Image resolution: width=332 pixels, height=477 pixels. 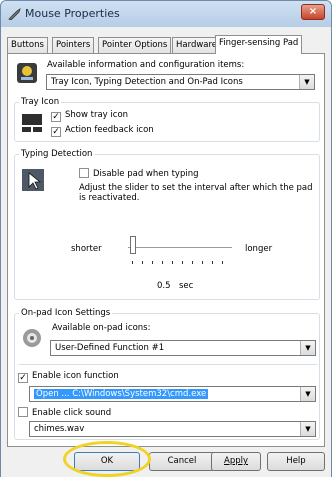 I want to click on icon-function-select: Open ... C:\Windows\System32\cmd.exe ▼, so click(x=172, y=394).